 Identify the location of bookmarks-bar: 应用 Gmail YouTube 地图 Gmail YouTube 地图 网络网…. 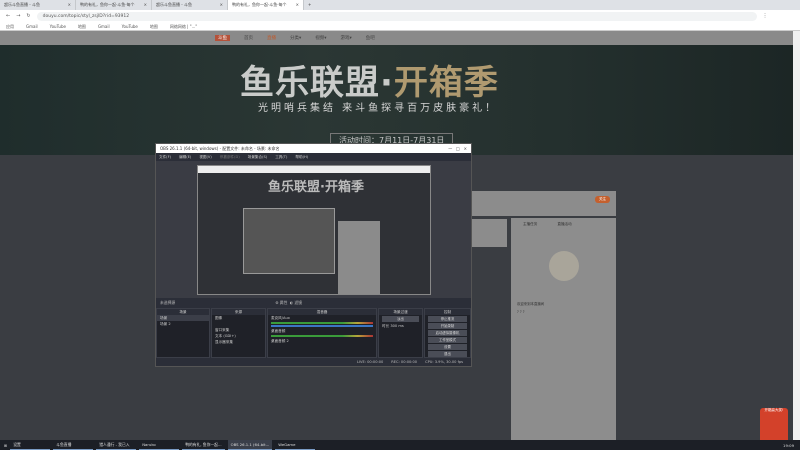
(400, 26).